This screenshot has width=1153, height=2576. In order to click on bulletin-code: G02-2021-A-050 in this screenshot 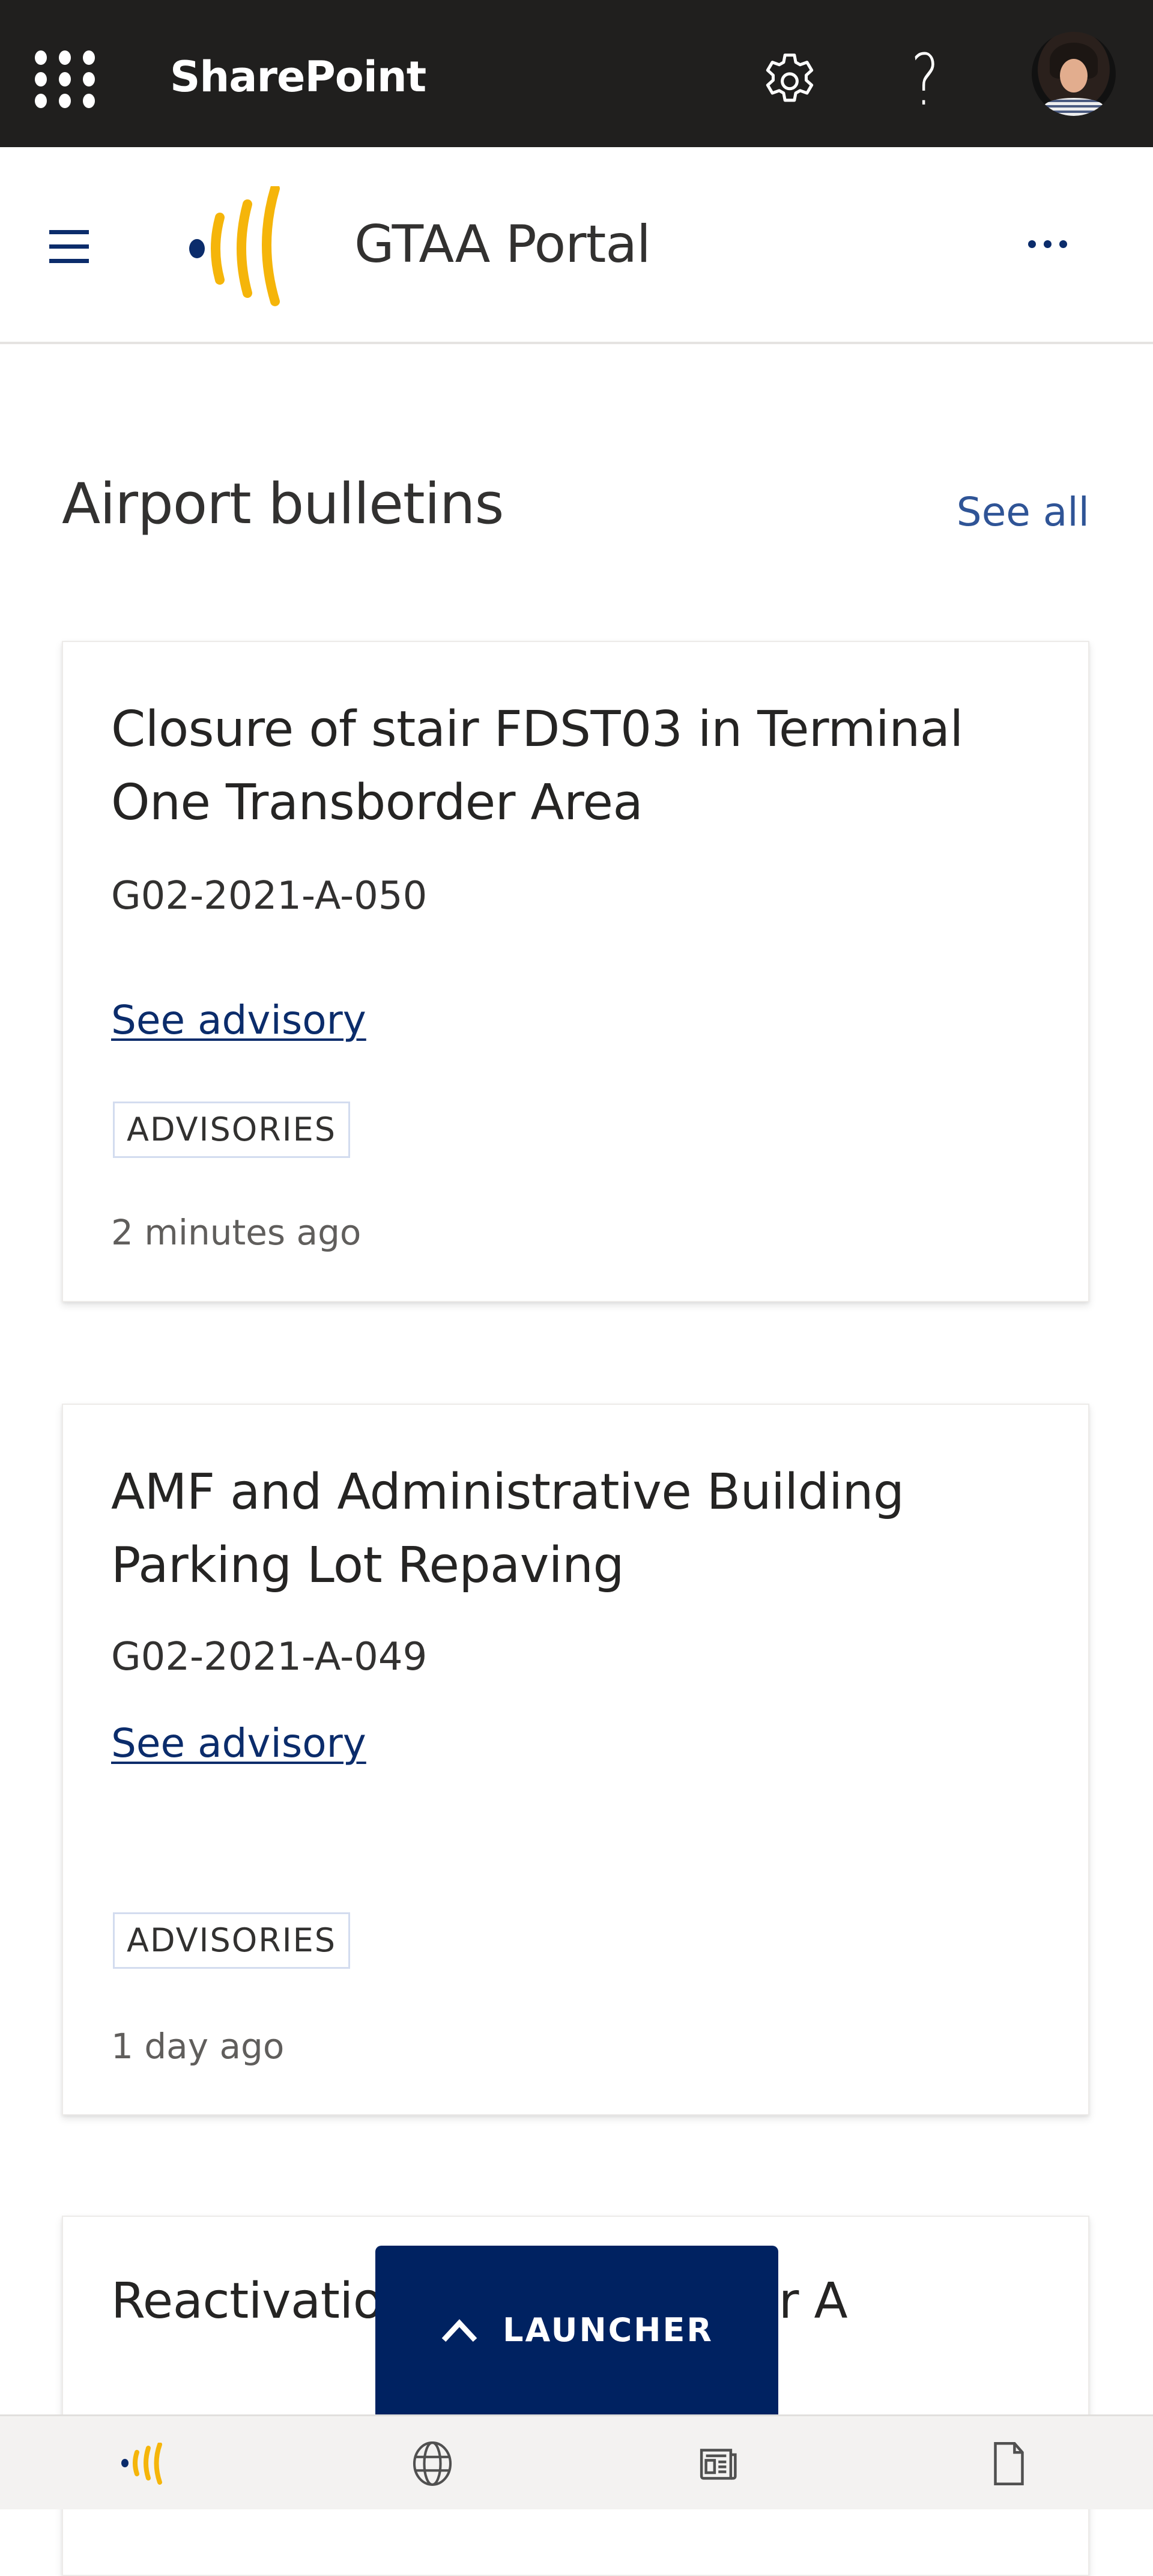, I will do `click(269, 896)`.